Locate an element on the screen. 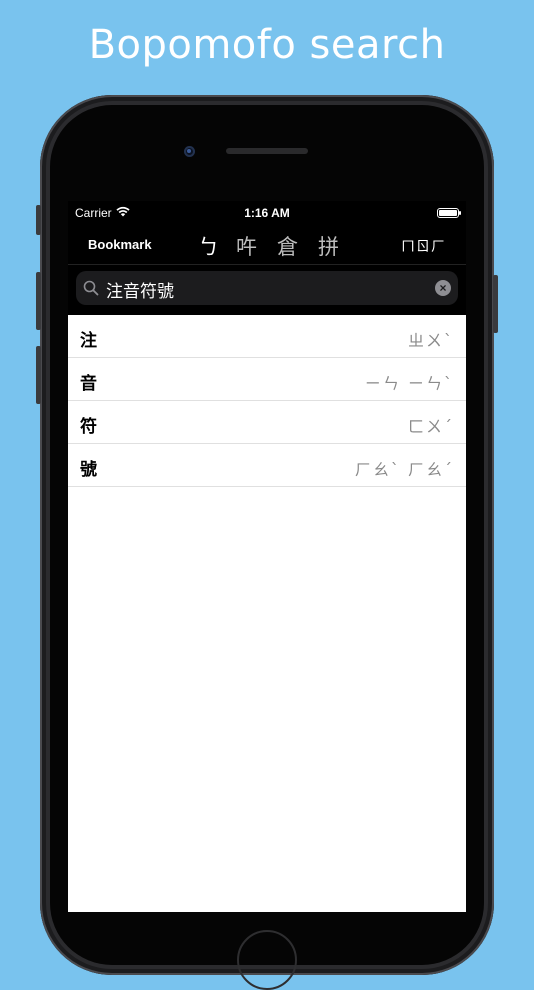  segment-bopomofo: ㄅ is located at coordinates (208, 246).